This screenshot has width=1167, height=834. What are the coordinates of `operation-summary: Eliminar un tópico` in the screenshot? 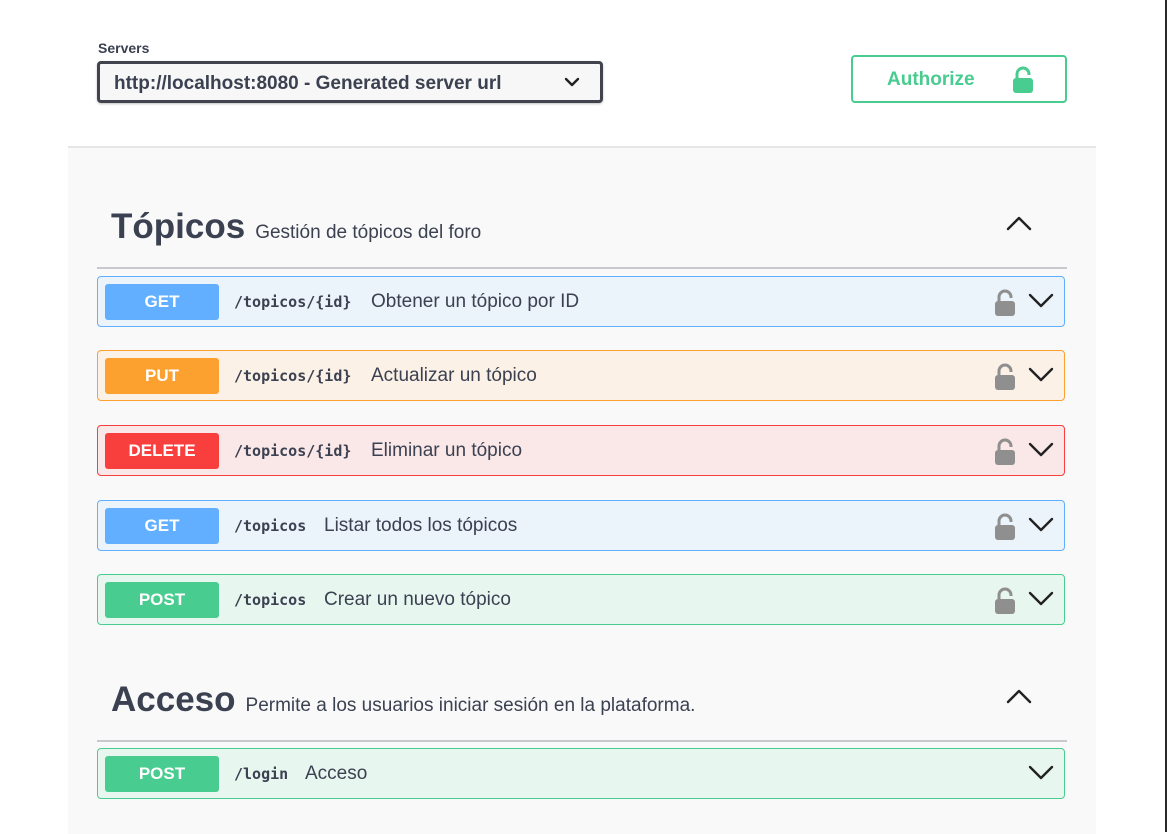 It's located at (447, 450).